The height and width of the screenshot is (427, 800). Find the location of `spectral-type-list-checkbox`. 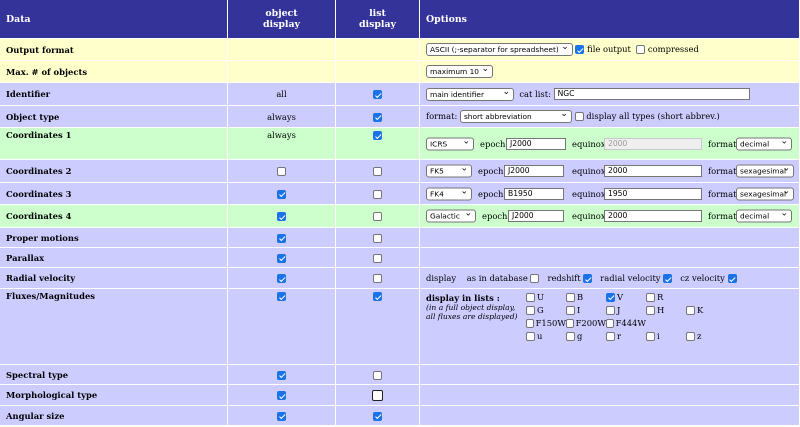

spectral-type-list-checkbox is located at coordinates (377, 375).